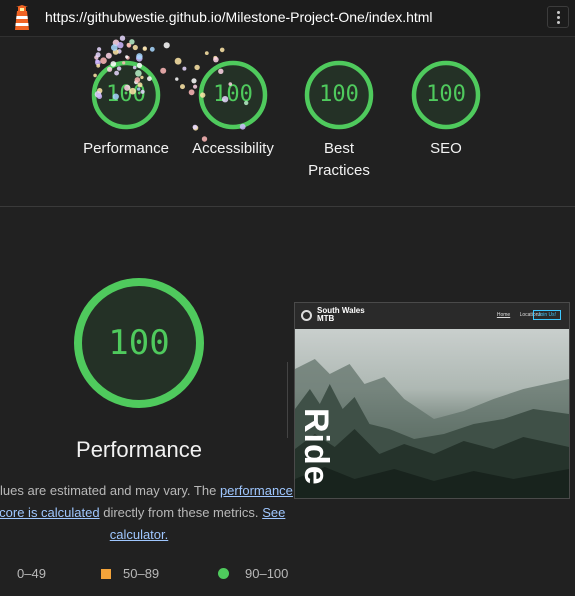 The width and height of the screenshot is (575, 596). I want to click on score-legend: 0–49 50–89 90–100, so click(287, 573).